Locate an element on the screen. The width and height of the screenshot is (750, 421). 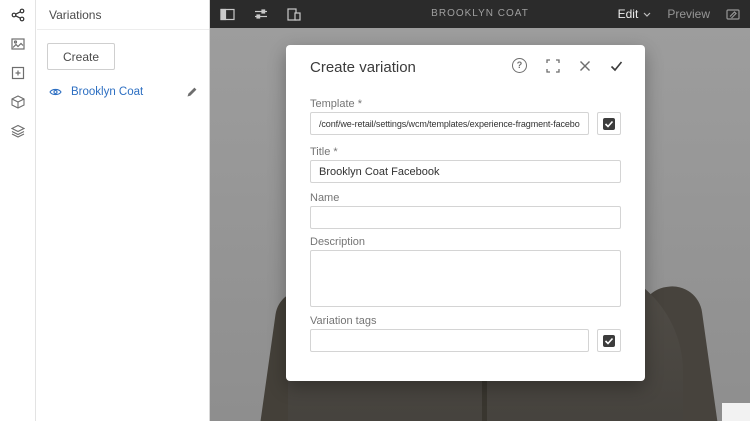
assets-icon is located at coordinates (18, 43).